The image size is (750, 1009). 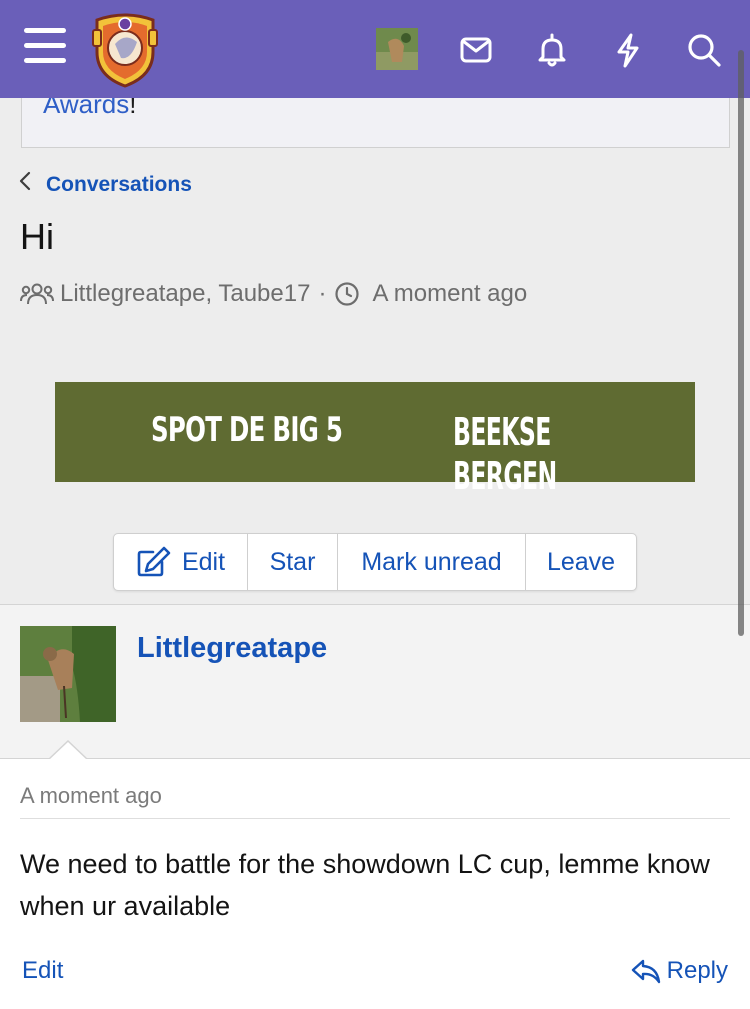 I want to click on conversation-meta: Littlegreatape, Taube17 · A moment ago, so click(x=273, y=294).